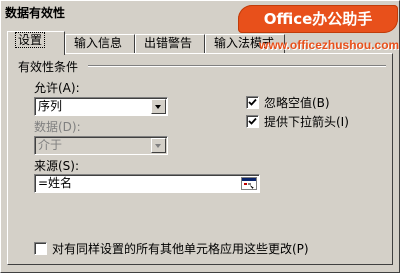 The width and height of the screenshot is (400, 273). Describe the element at coordinates (318, 19) in the screenshot. I see `watermark-badge: Office办公助手` at that location.